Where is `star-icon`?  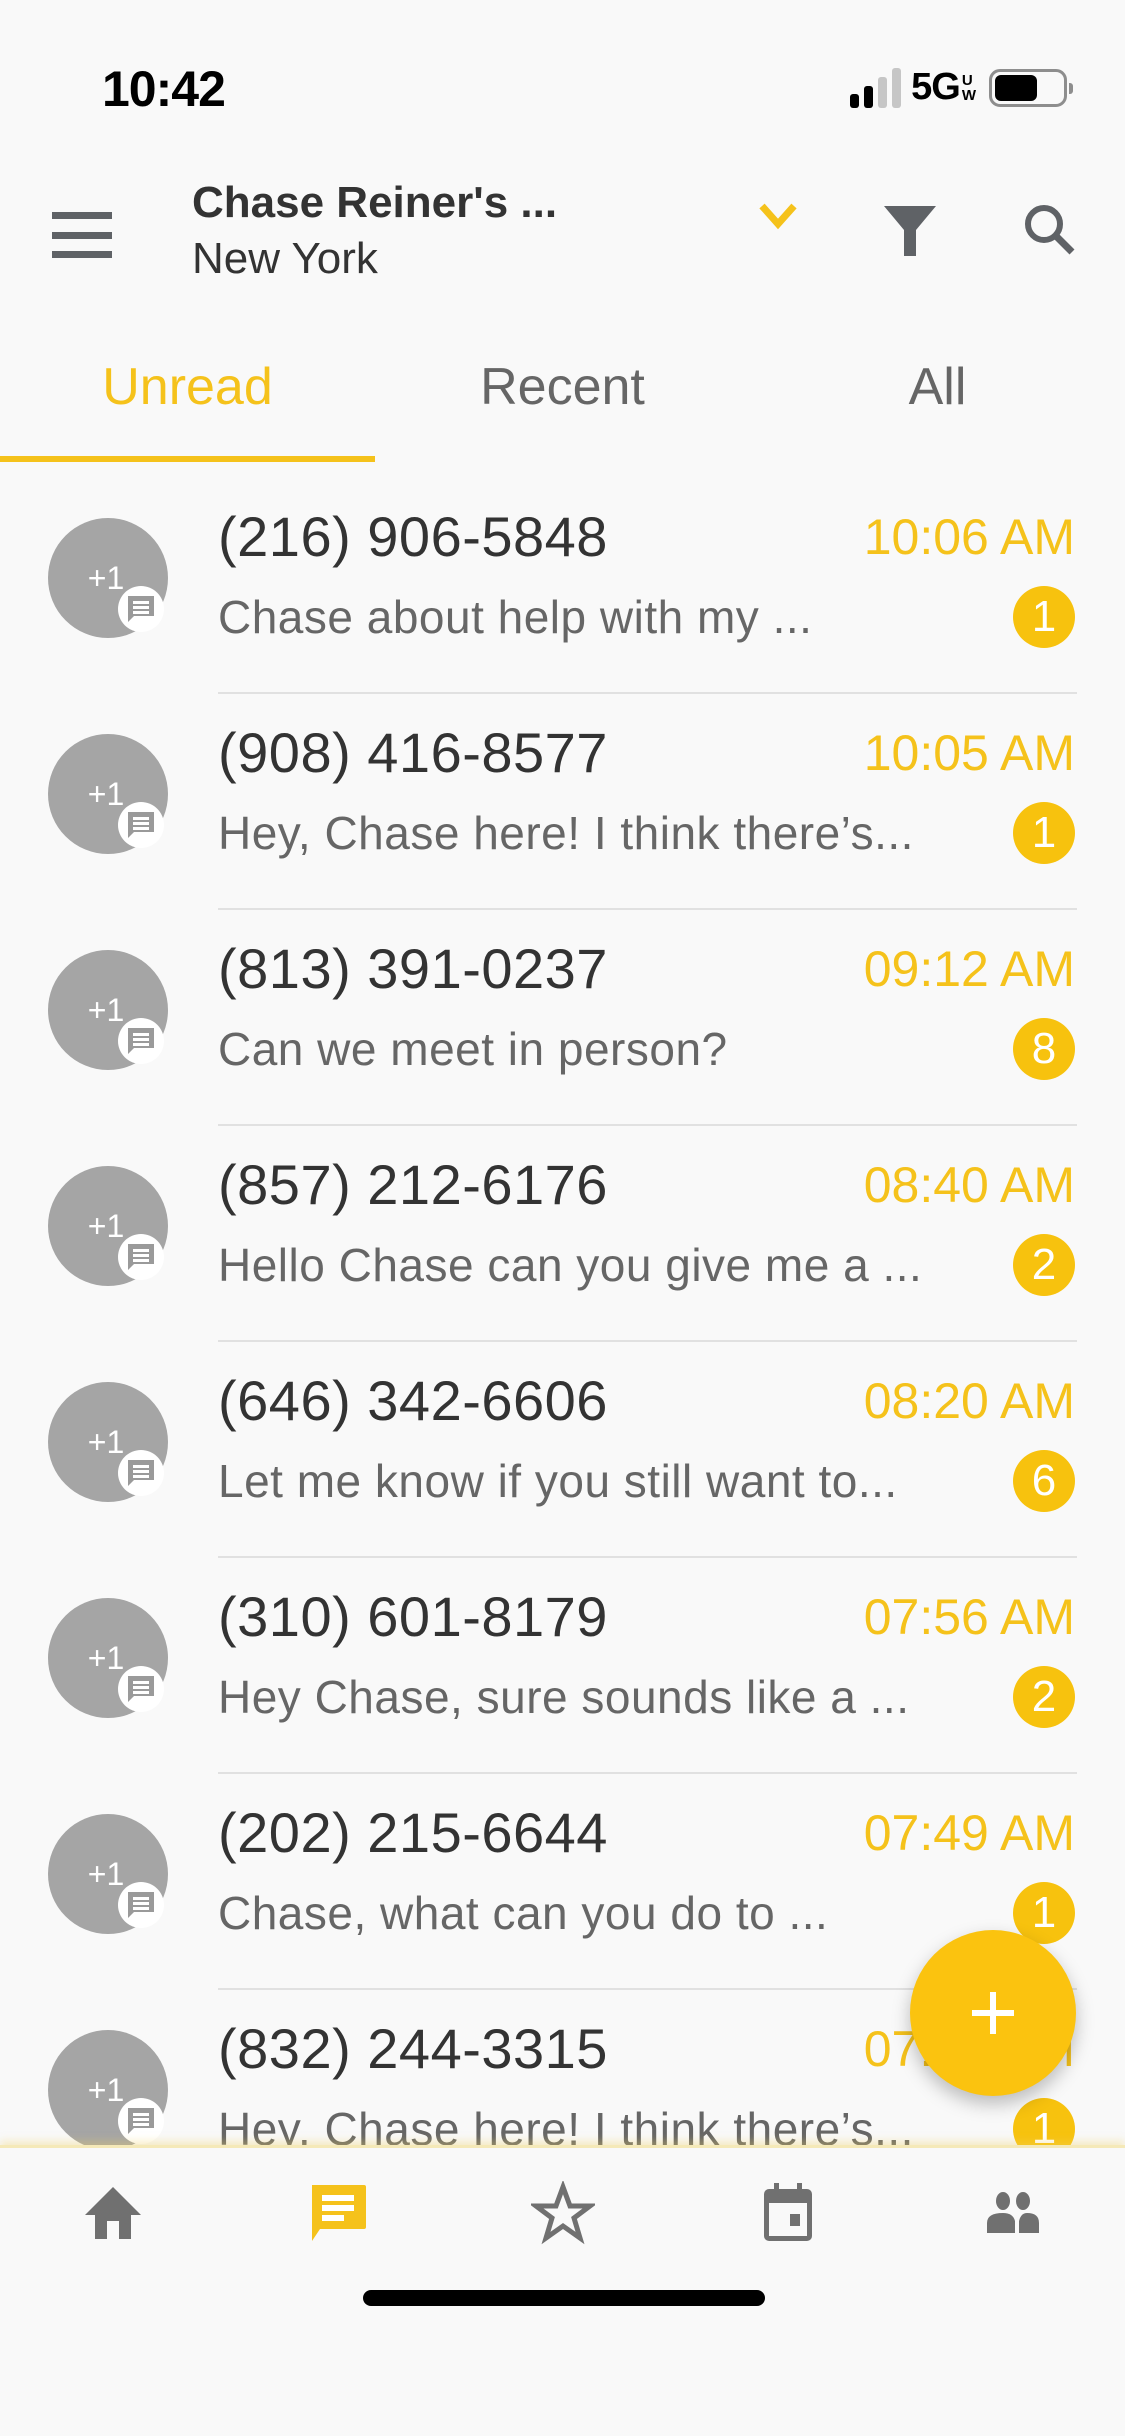
star-icon is located at coordinates (562, 2213).